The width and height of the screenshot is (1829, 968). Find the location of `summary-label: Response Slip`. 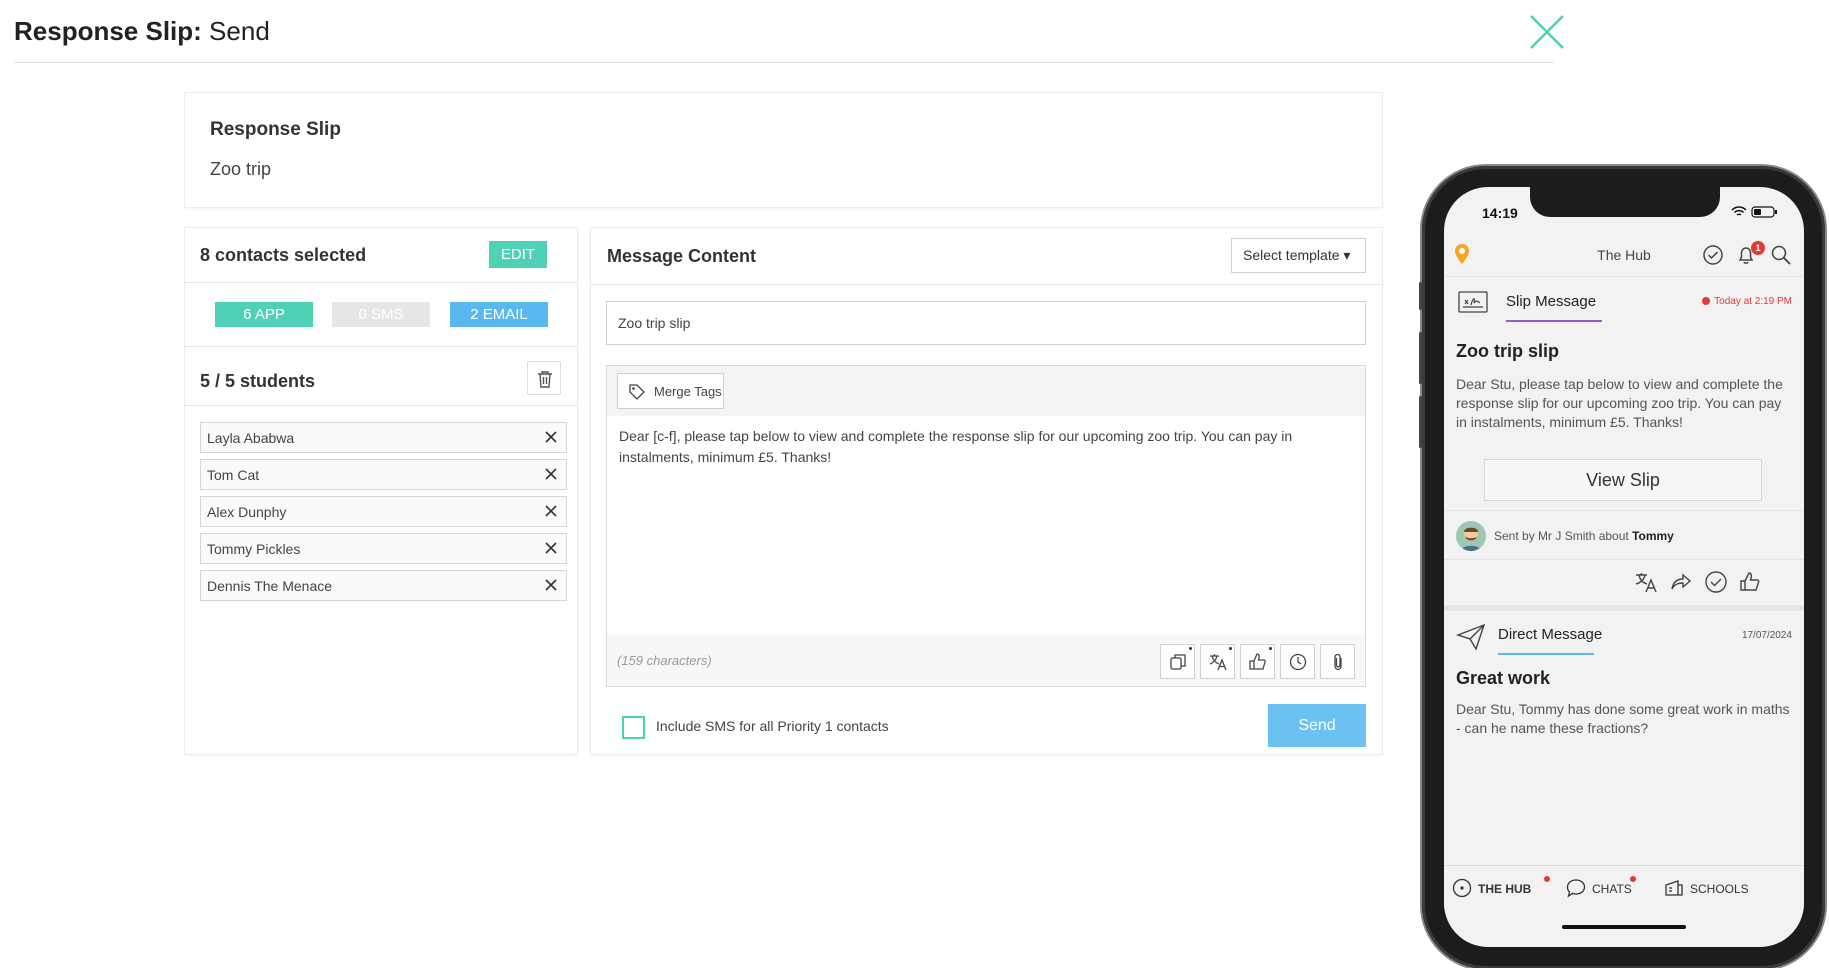

summary-label: Response Slip is located at coordinates (275, 129).